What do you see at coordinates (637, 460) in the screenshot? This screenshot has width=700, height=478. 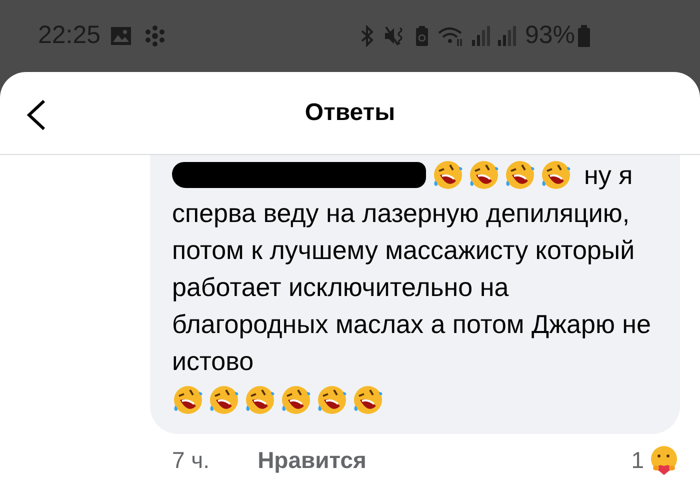 I see `reaction-count: 1` at bounding box center [637, 460].